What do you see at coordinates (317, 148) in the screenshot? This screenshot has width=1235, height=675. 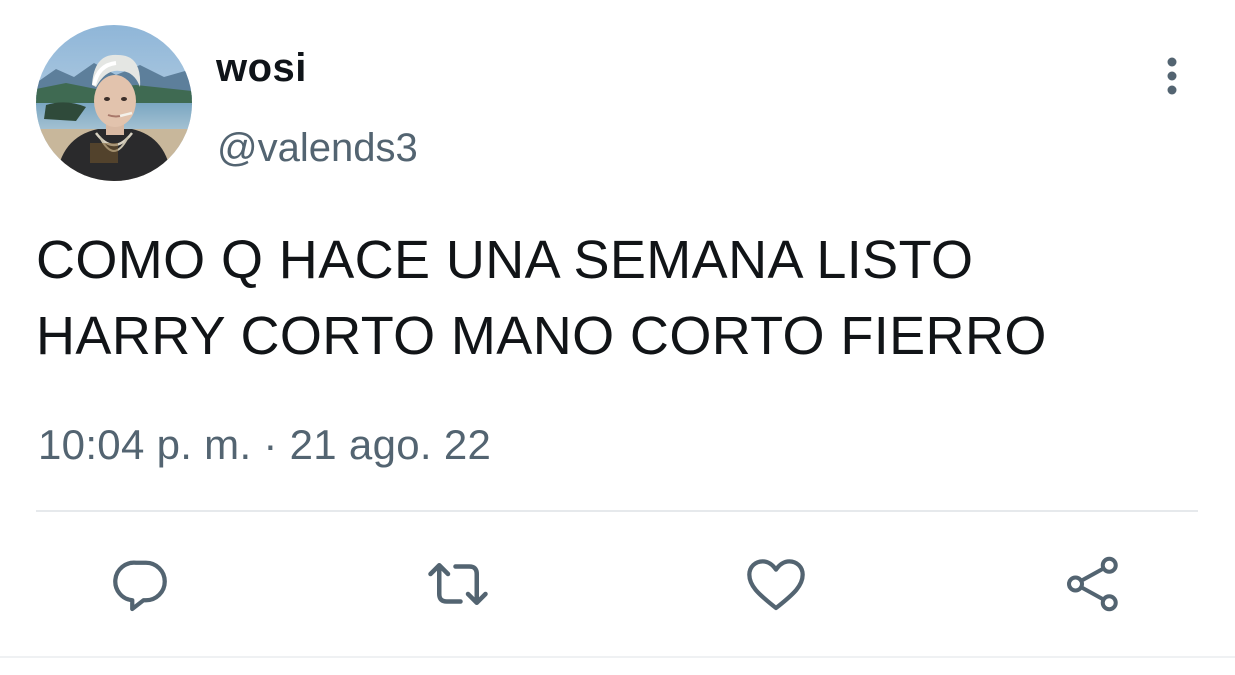 I see `user-handle: @valends3` at bounding box center [317, 148].